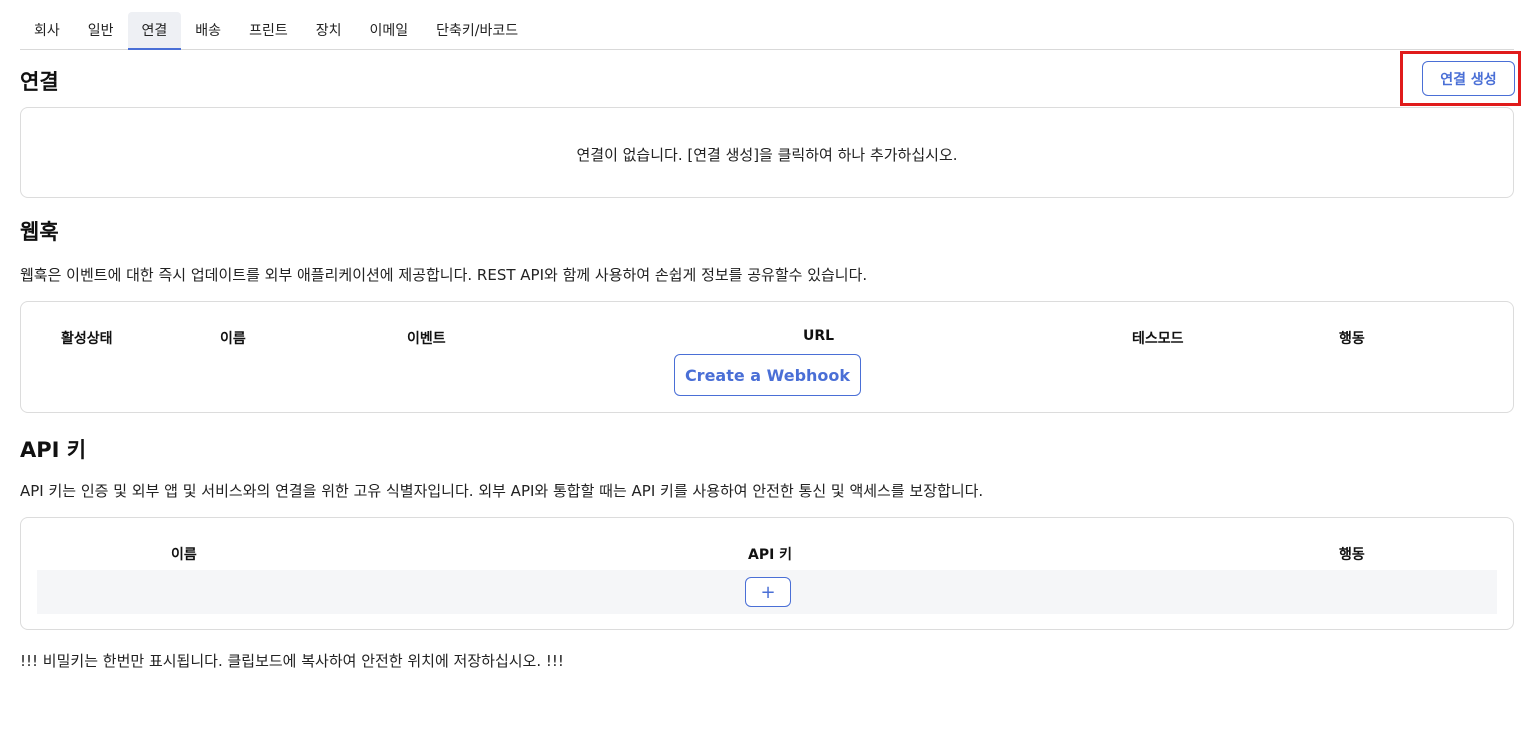 The width and height of the screenshot is (1526, 734). Describe the element at coordinates (208, 31) in the screenshot. I see `tab-shipping: 배송` at that location.